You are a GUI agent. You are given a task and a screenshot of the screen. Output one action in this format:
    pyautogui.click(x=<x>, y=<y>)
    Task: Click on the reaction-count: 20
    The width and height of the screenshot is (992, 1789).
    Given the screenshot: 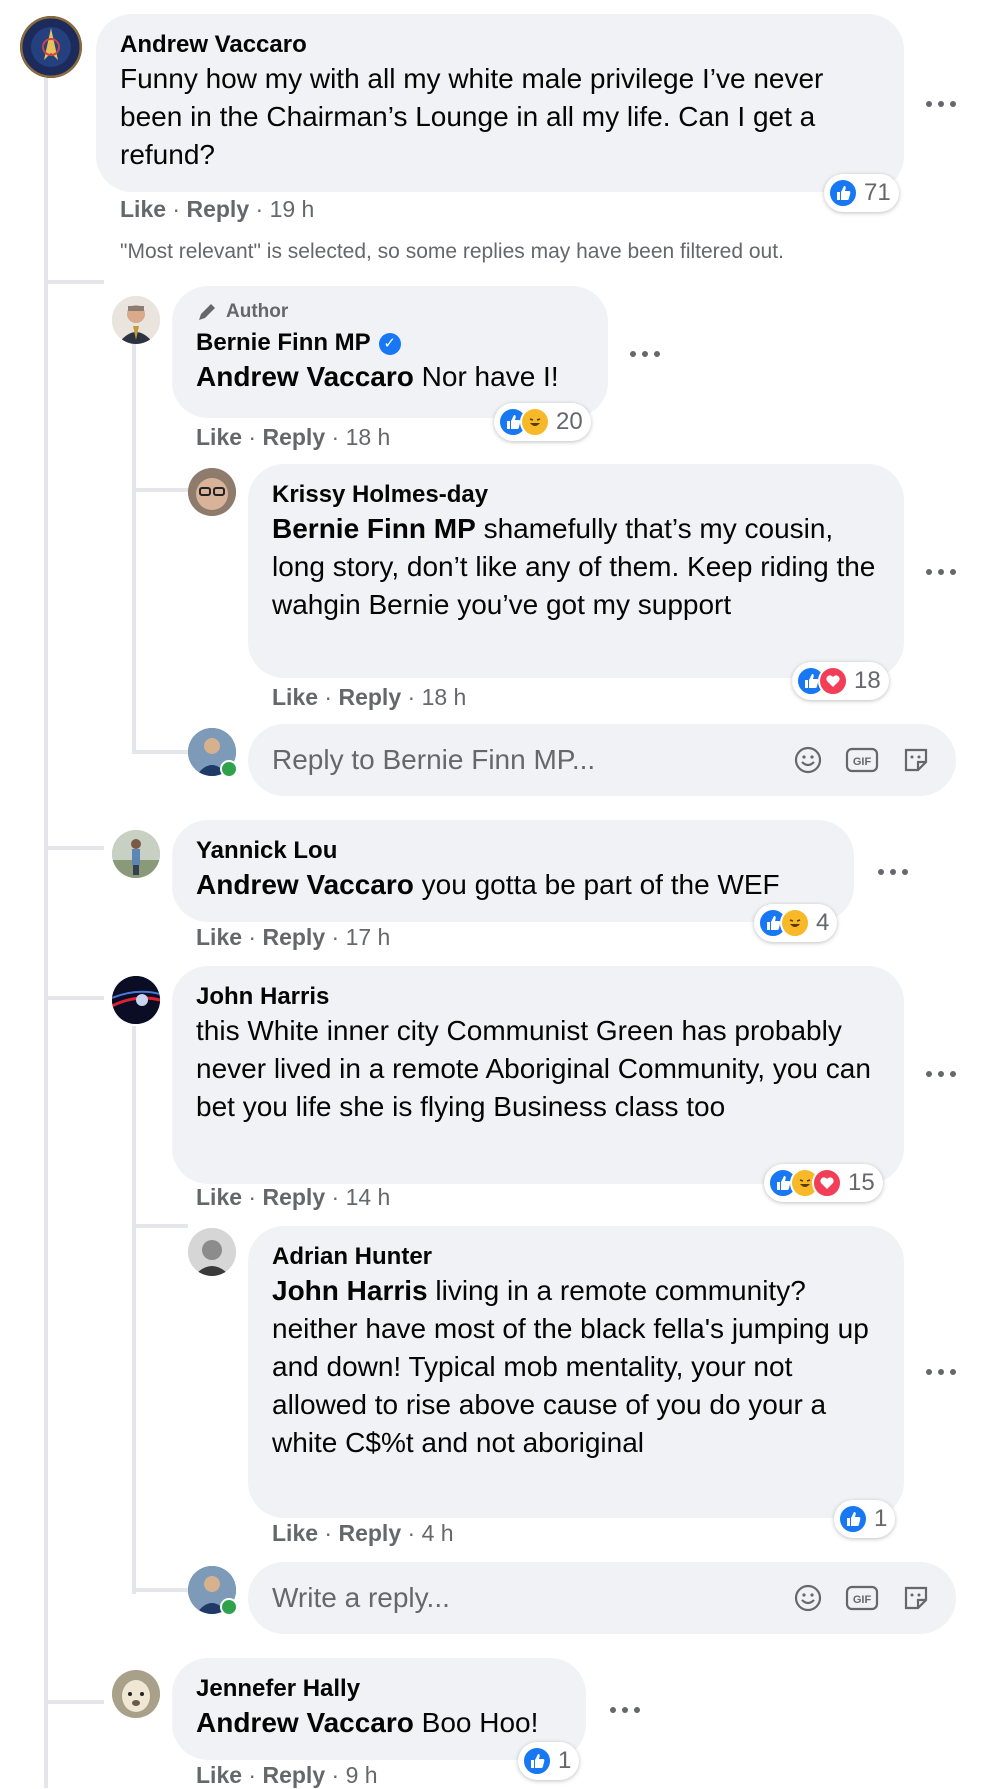 What is the action you would take?
    pyautogui.click(x=569, y=421)
    